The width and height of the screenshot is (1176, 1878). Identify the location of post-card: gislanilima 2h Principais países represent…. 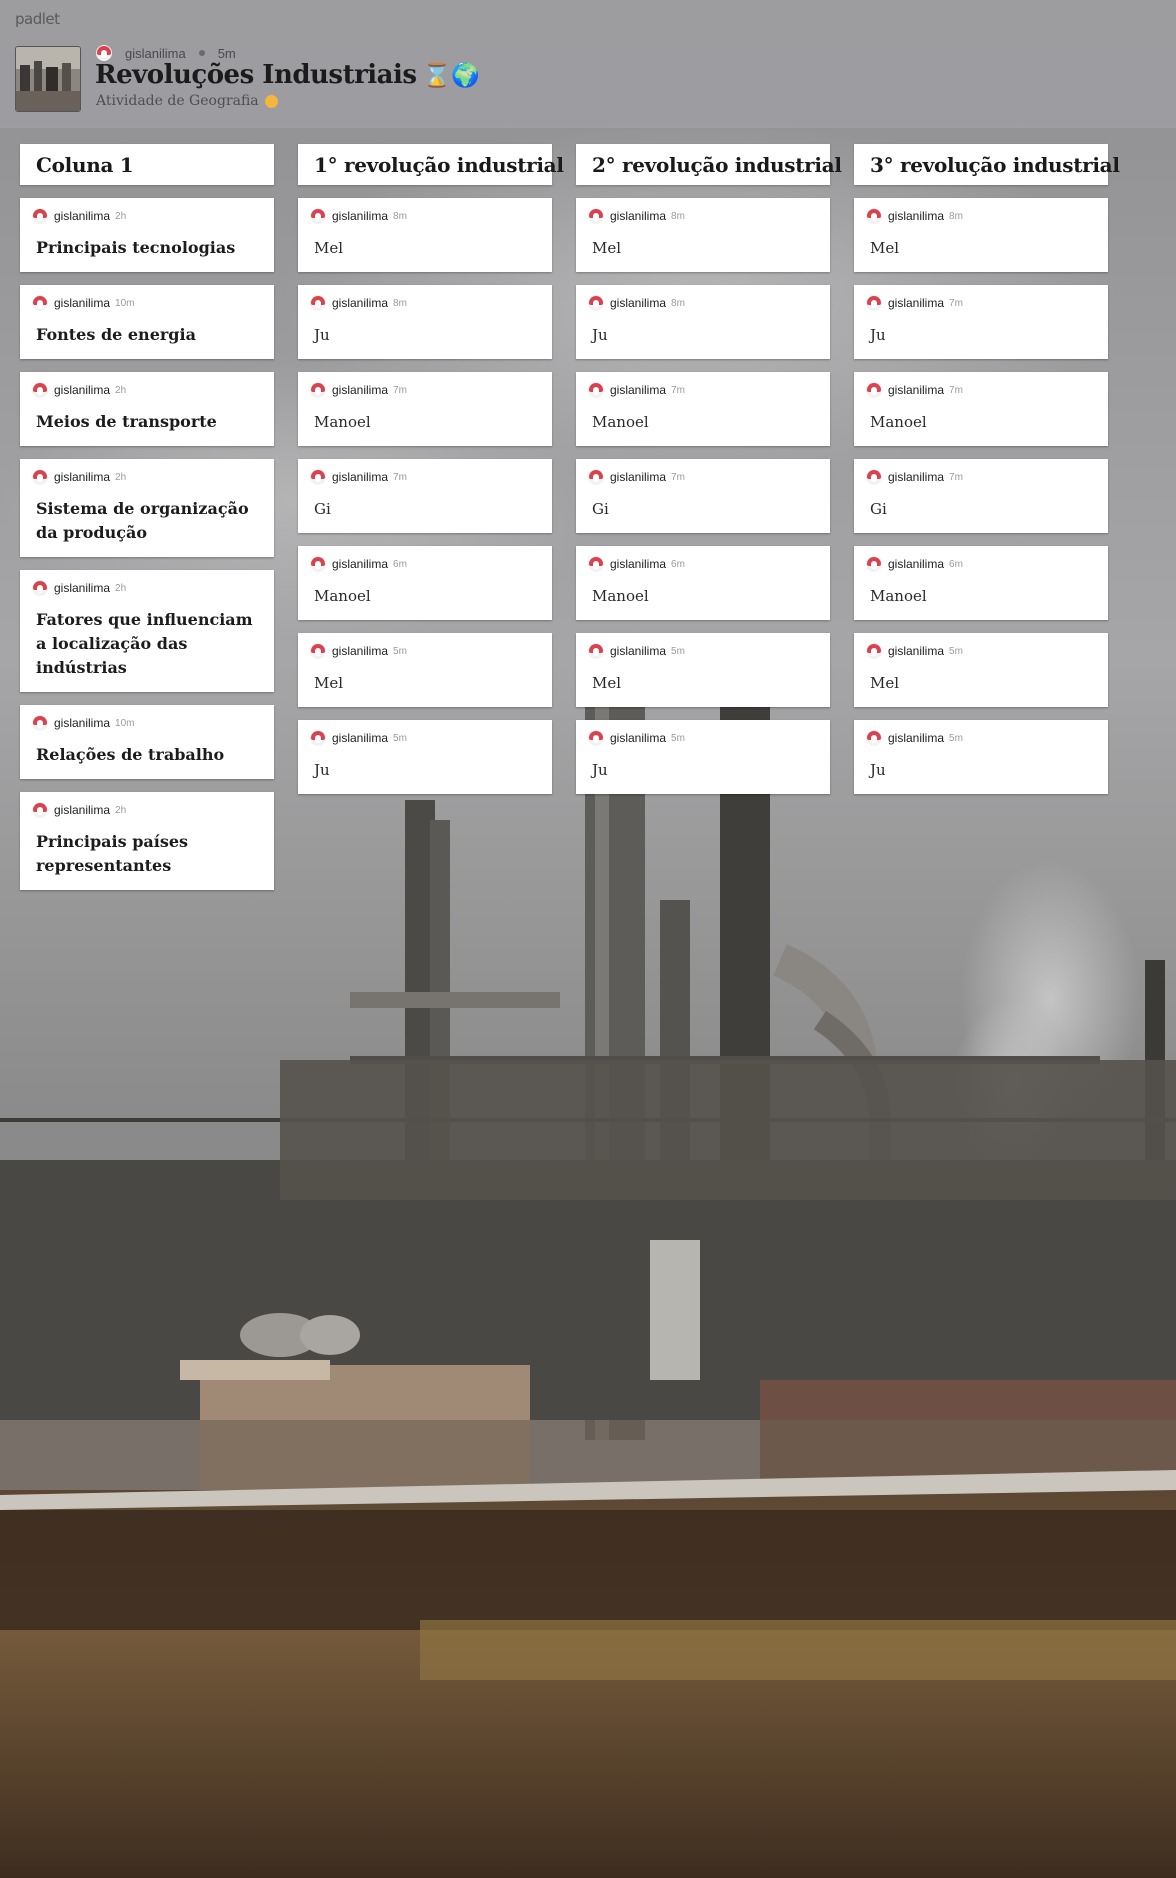
(147, 841).